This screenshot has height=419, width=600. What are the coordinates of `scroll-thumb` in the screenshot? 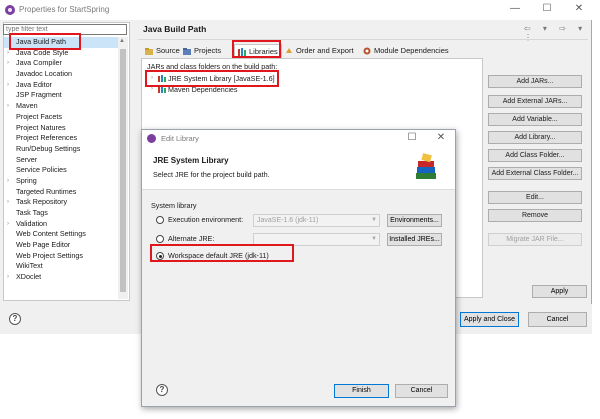 It's located at (123, 170).